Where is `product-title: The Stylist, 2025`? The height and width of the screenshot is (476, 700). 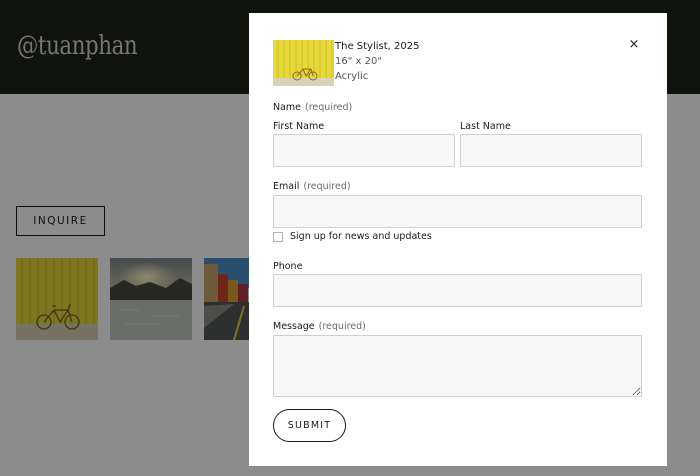 product-title: The Stylist, 2025 is located at coordinates (377, 46).